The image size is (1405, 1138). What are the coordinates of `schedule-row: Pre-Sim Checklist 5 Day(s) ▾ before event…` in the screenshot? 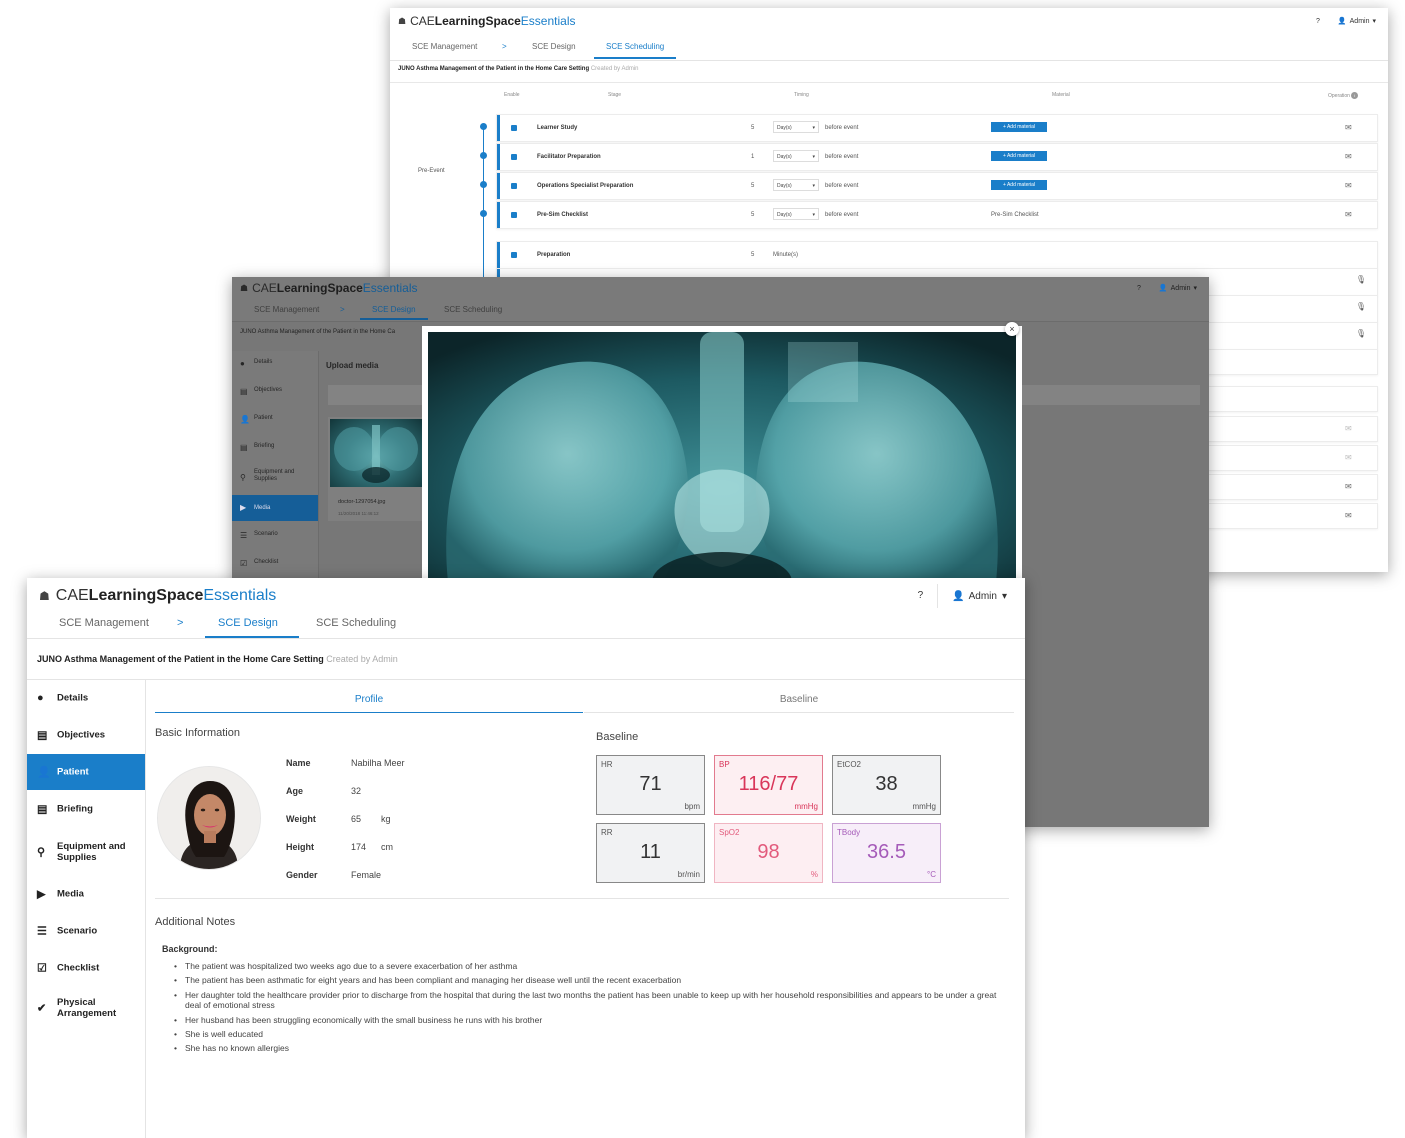 It's located at (937, 215).